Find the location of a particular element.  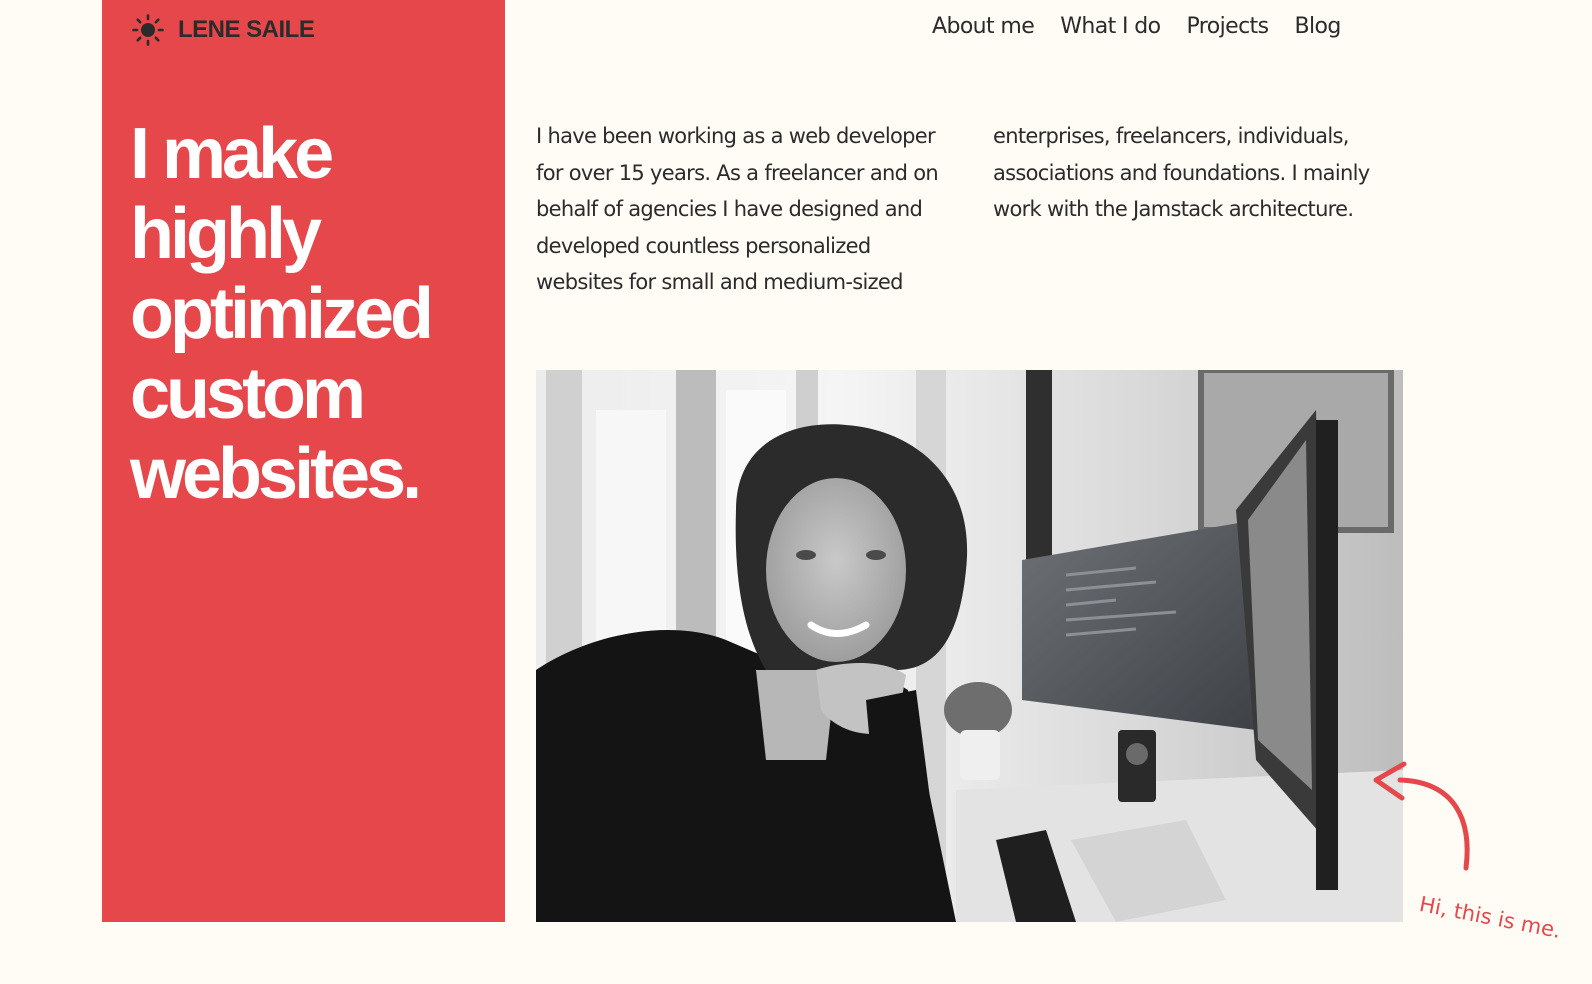

headline-line: highly is located at coordinates (226, 234).